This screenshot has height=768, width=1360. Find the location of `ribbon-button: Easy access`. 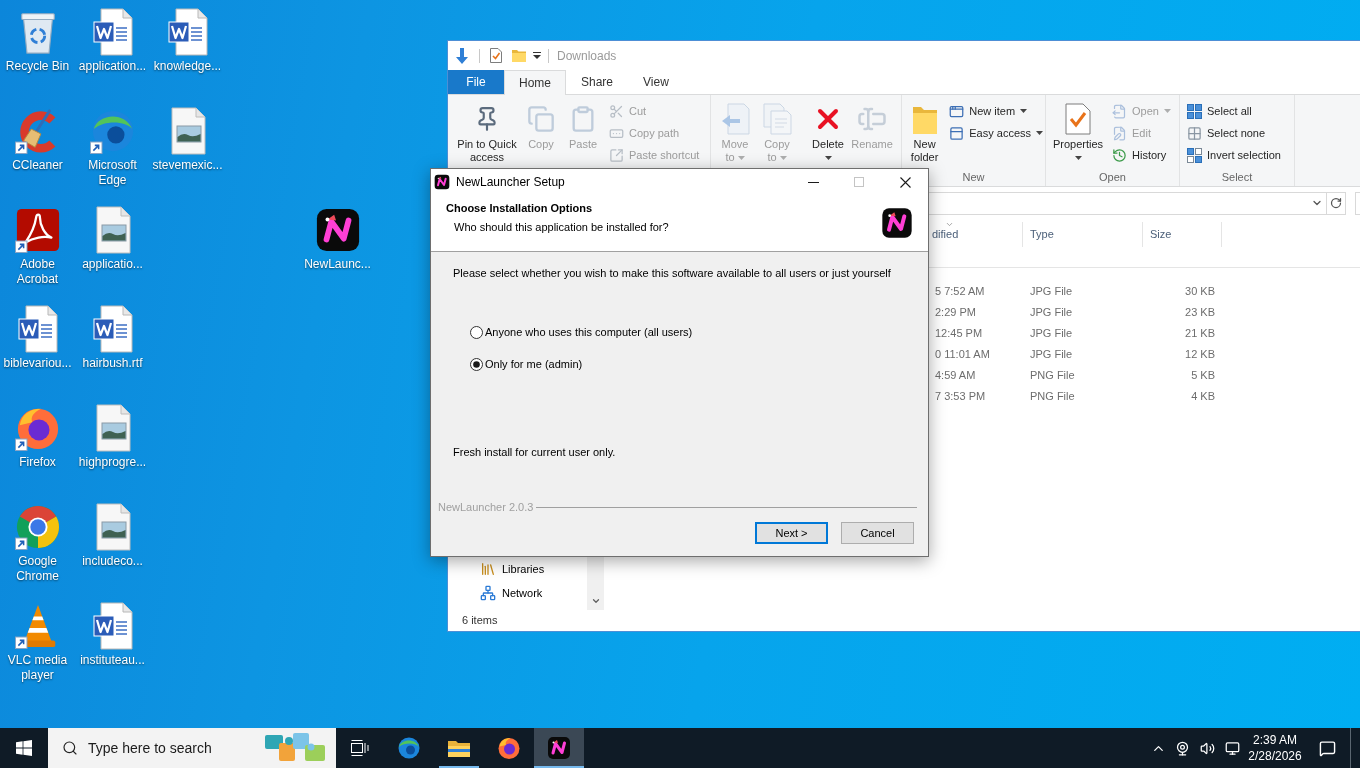

ribbon-button: Easy access is located at coordinates (996, 133).